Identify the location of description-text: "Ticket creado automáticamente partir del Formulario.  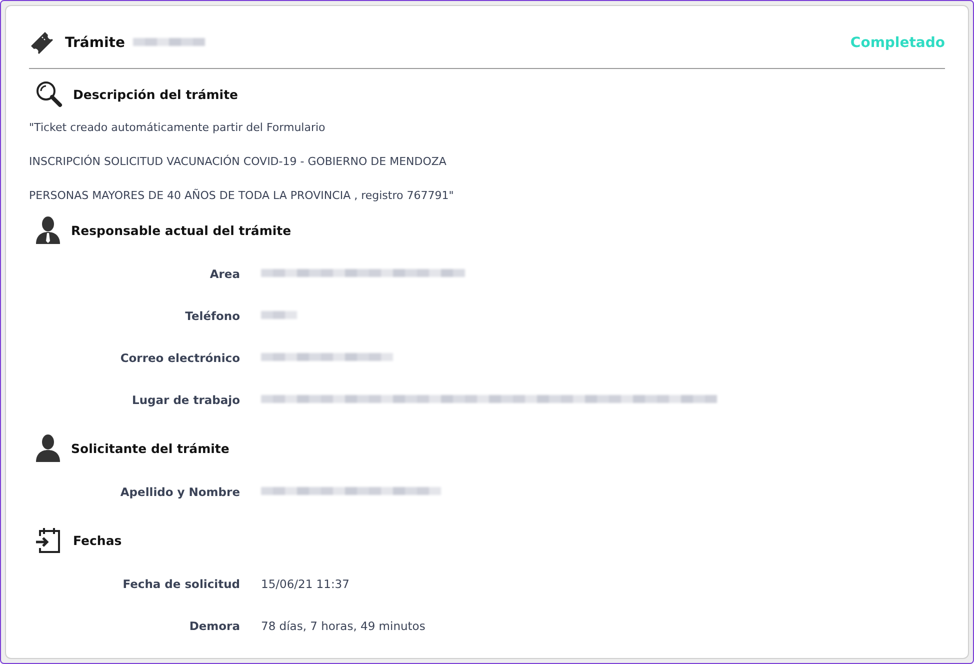
(177, 128).